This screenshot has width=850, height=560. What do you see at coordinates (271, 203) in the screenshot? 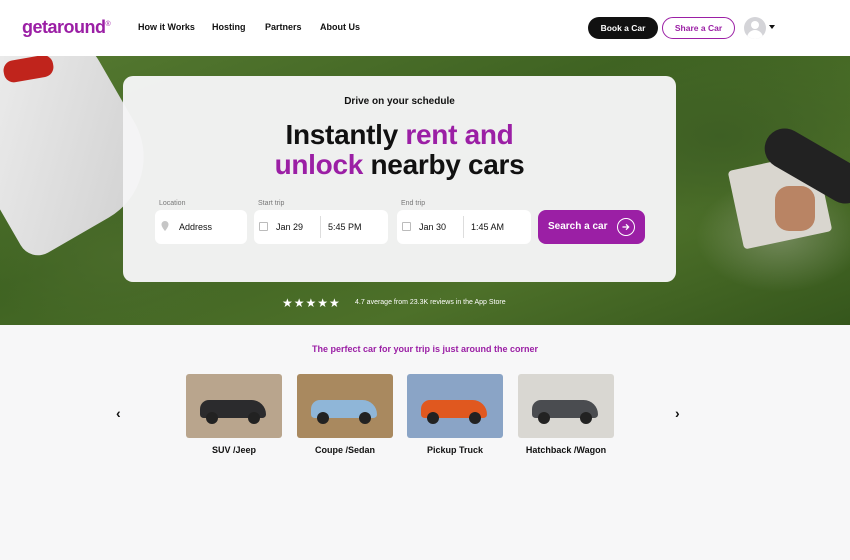
I see `start-trip-label: Start trip` at bounding box center [271, 203].